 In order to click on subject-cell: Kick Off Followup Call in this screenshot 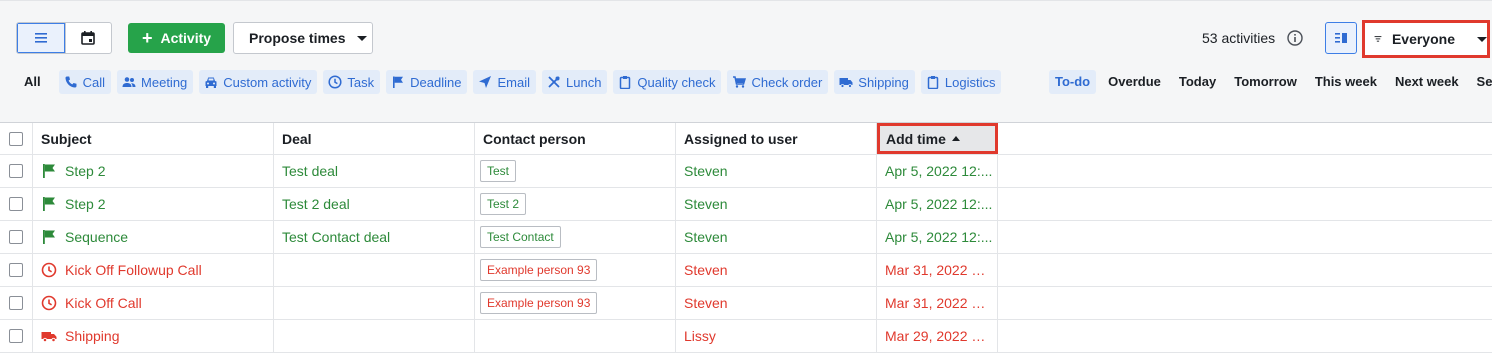, I will do `click(153, 270)`.